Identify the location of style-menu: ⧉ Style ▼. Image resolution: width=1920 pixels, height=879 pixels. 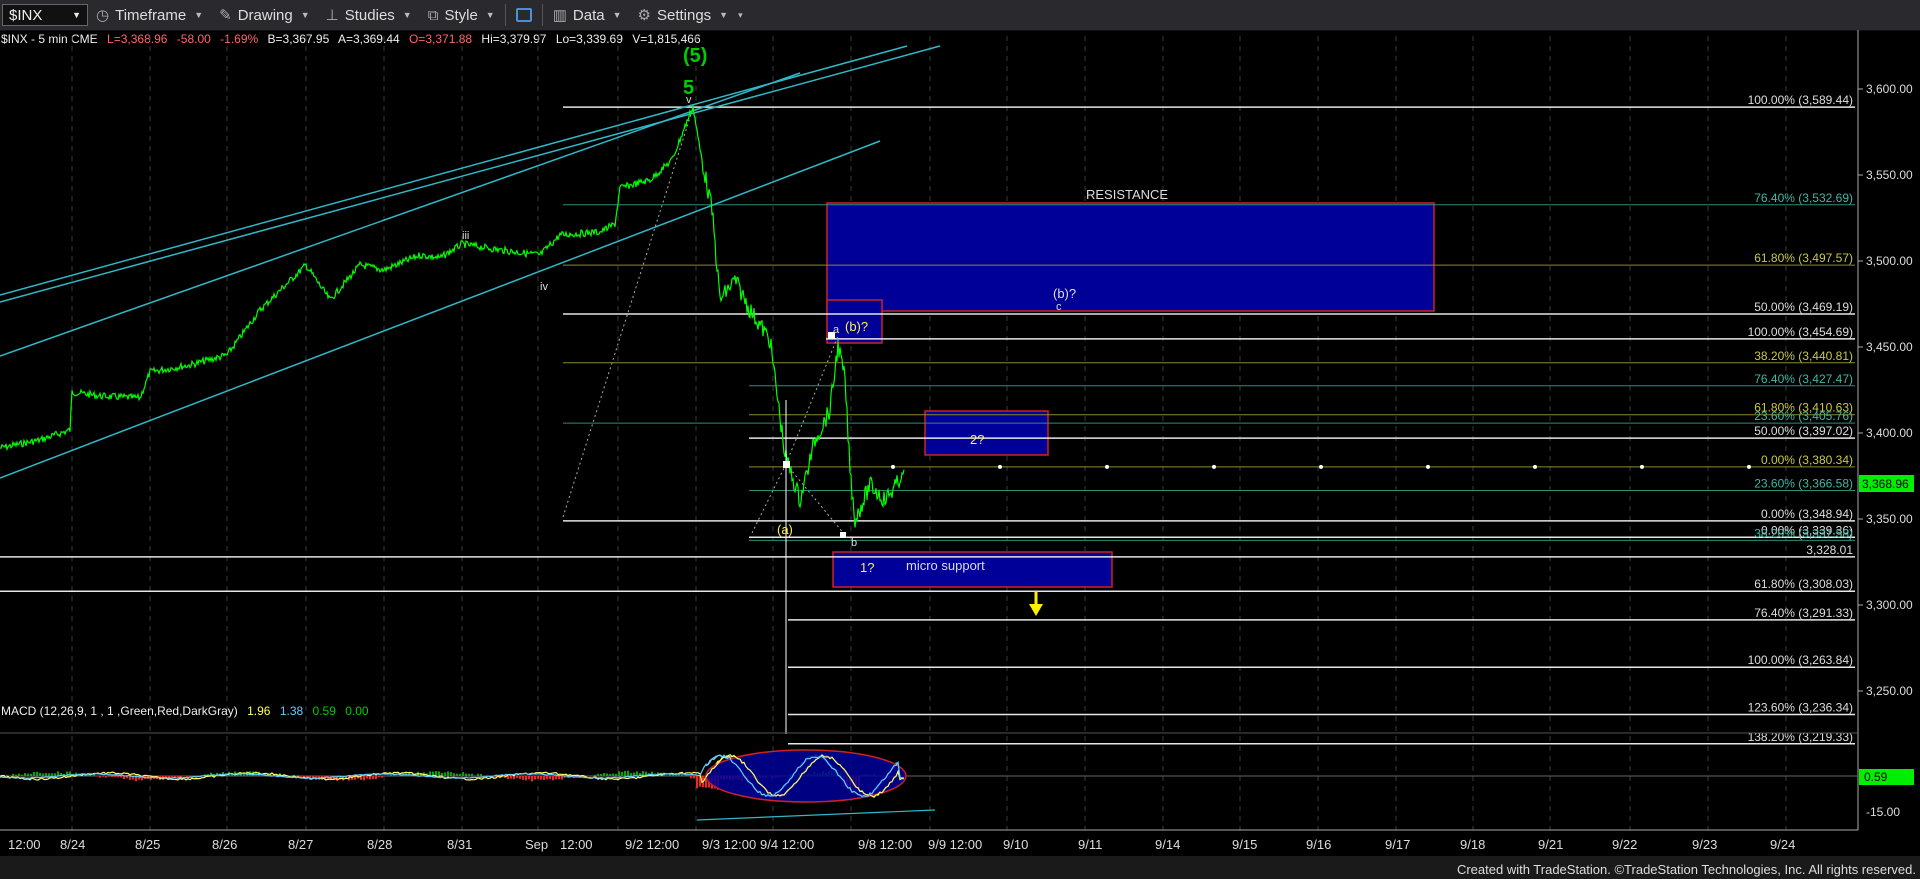
(461, 15).